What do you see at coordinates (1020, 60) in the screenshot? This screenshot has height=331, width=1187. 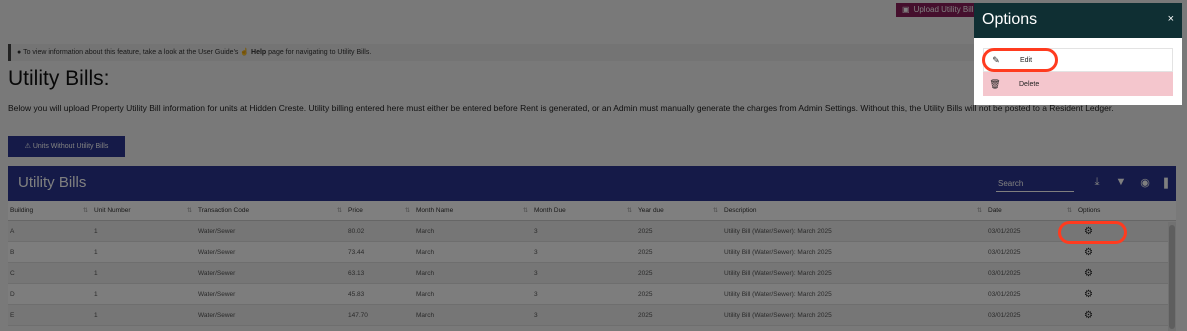 I see `edit-option-highlight` at bounding box center [1020, 60].